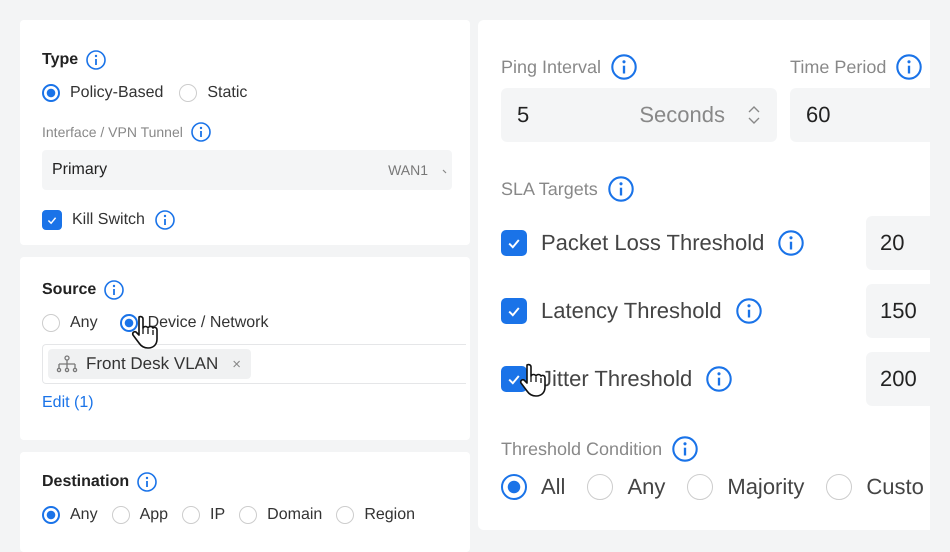 Image resolution: width=950 pixels, height=552 pixels. Describe the element at coordinates (254, 364) in the screenshot. I see `selection-field: Front Desk VLAN ×` at that location.